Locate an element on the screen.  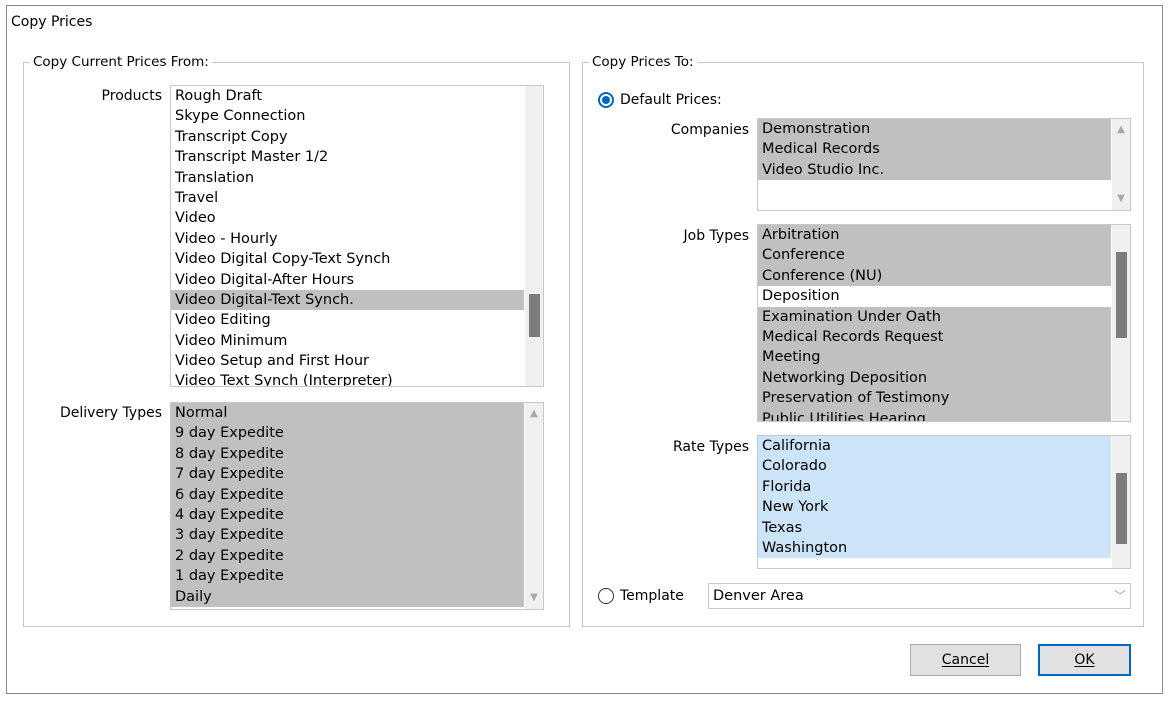
list-item: Video is located at coordinates (347, 218).